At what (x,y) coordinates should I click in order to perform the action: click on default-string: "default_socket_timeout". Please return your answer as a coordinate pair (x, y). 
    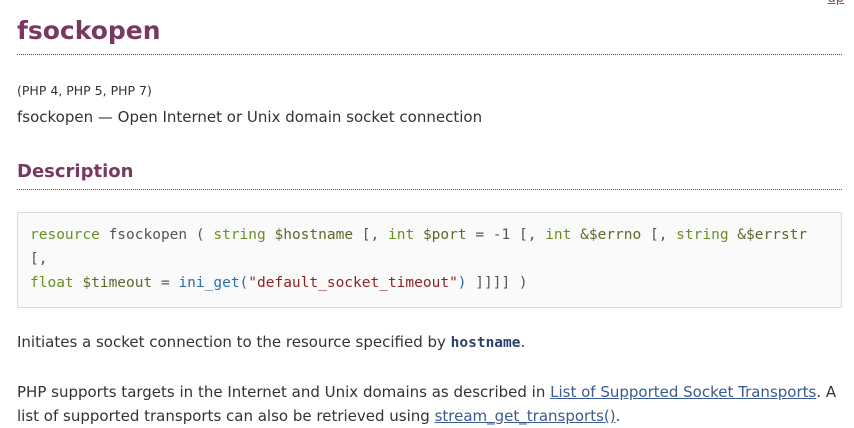
    Looking at the image, I should click on (353, 283).